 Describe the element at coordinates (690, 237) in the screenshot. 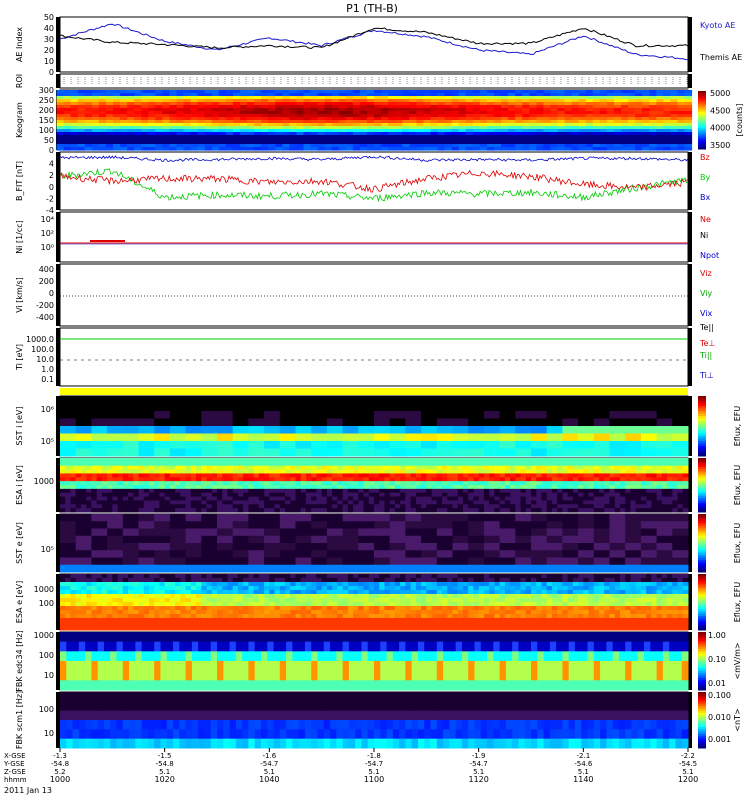

I see `right-tick-strip` at that location.